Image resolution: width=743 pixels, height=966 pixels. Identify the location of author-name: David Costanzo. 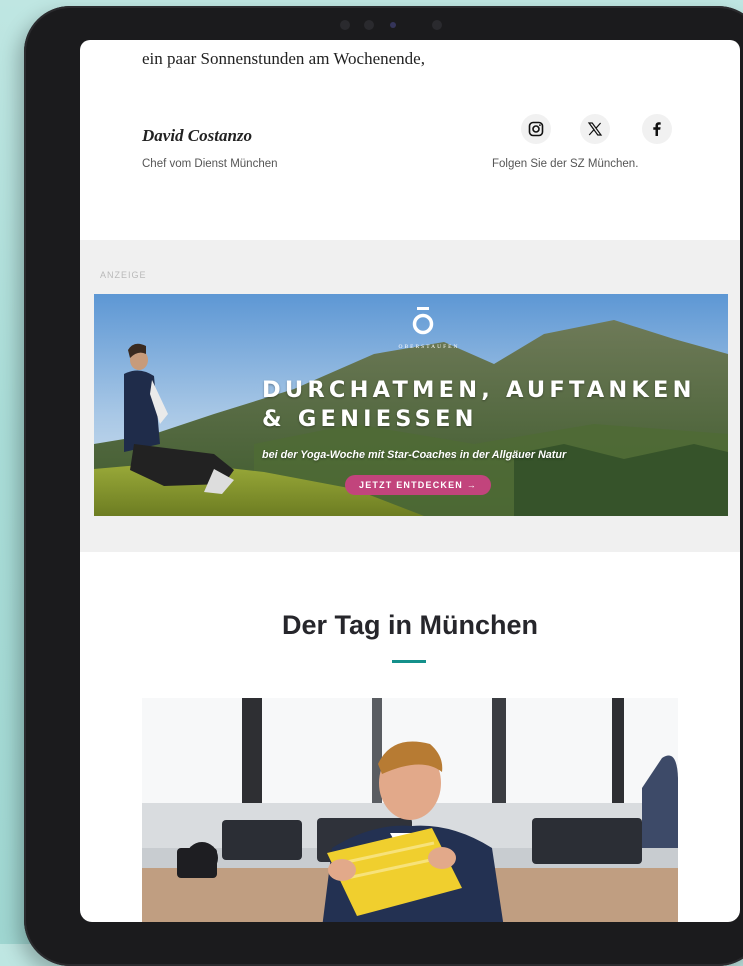
(197, 135).